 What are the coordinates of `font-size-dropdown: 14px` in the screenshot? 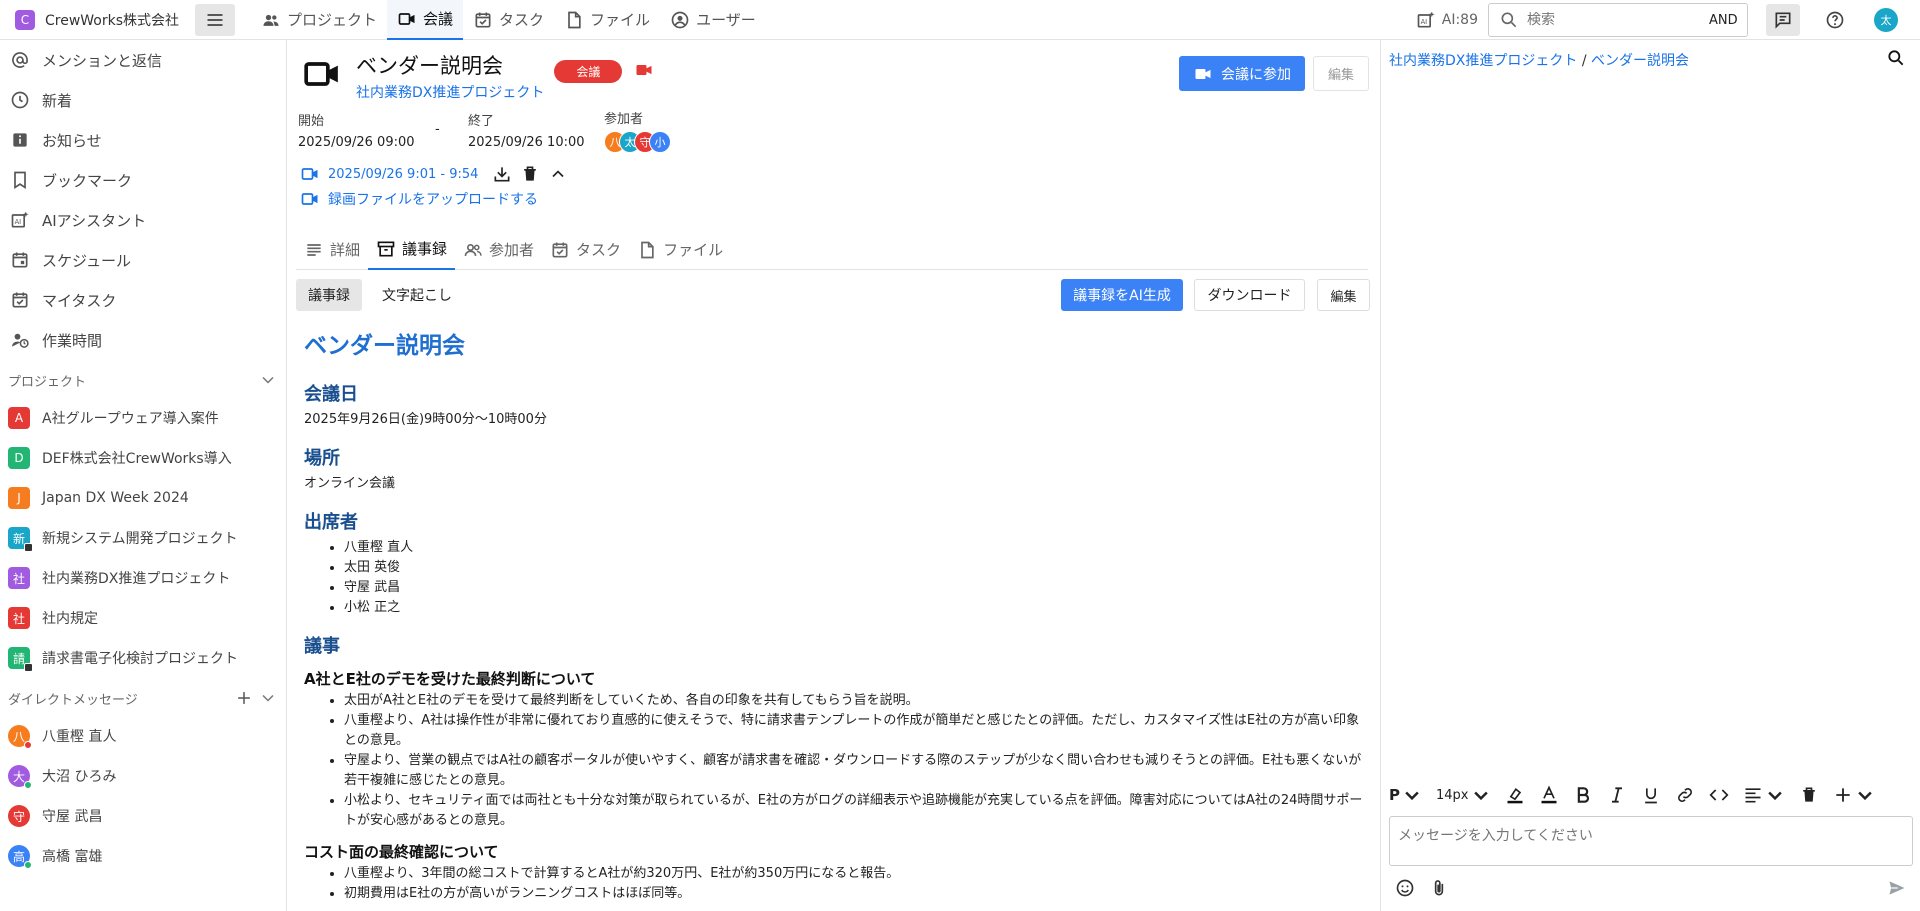 It's located at (1463, 795).